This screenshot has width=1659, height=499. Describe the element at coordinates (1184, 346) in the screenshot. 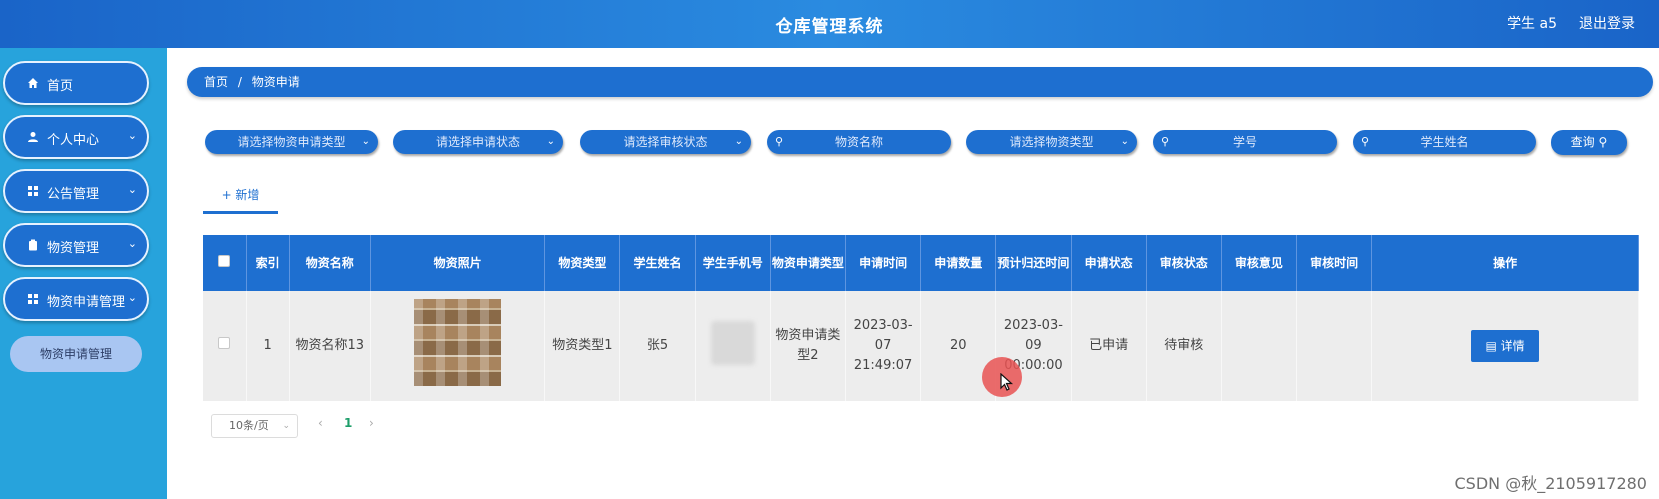

I see `review-status-cell: 待审核` at that location.